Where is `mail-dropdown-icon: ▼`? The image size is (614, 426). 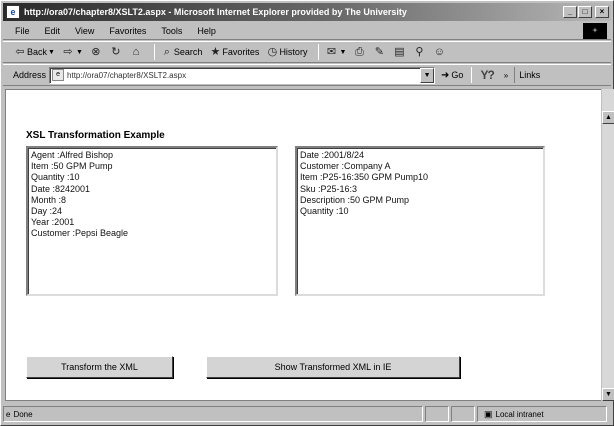
mail-dropdown-icon: ▼ is located at coordinates (342, 52).